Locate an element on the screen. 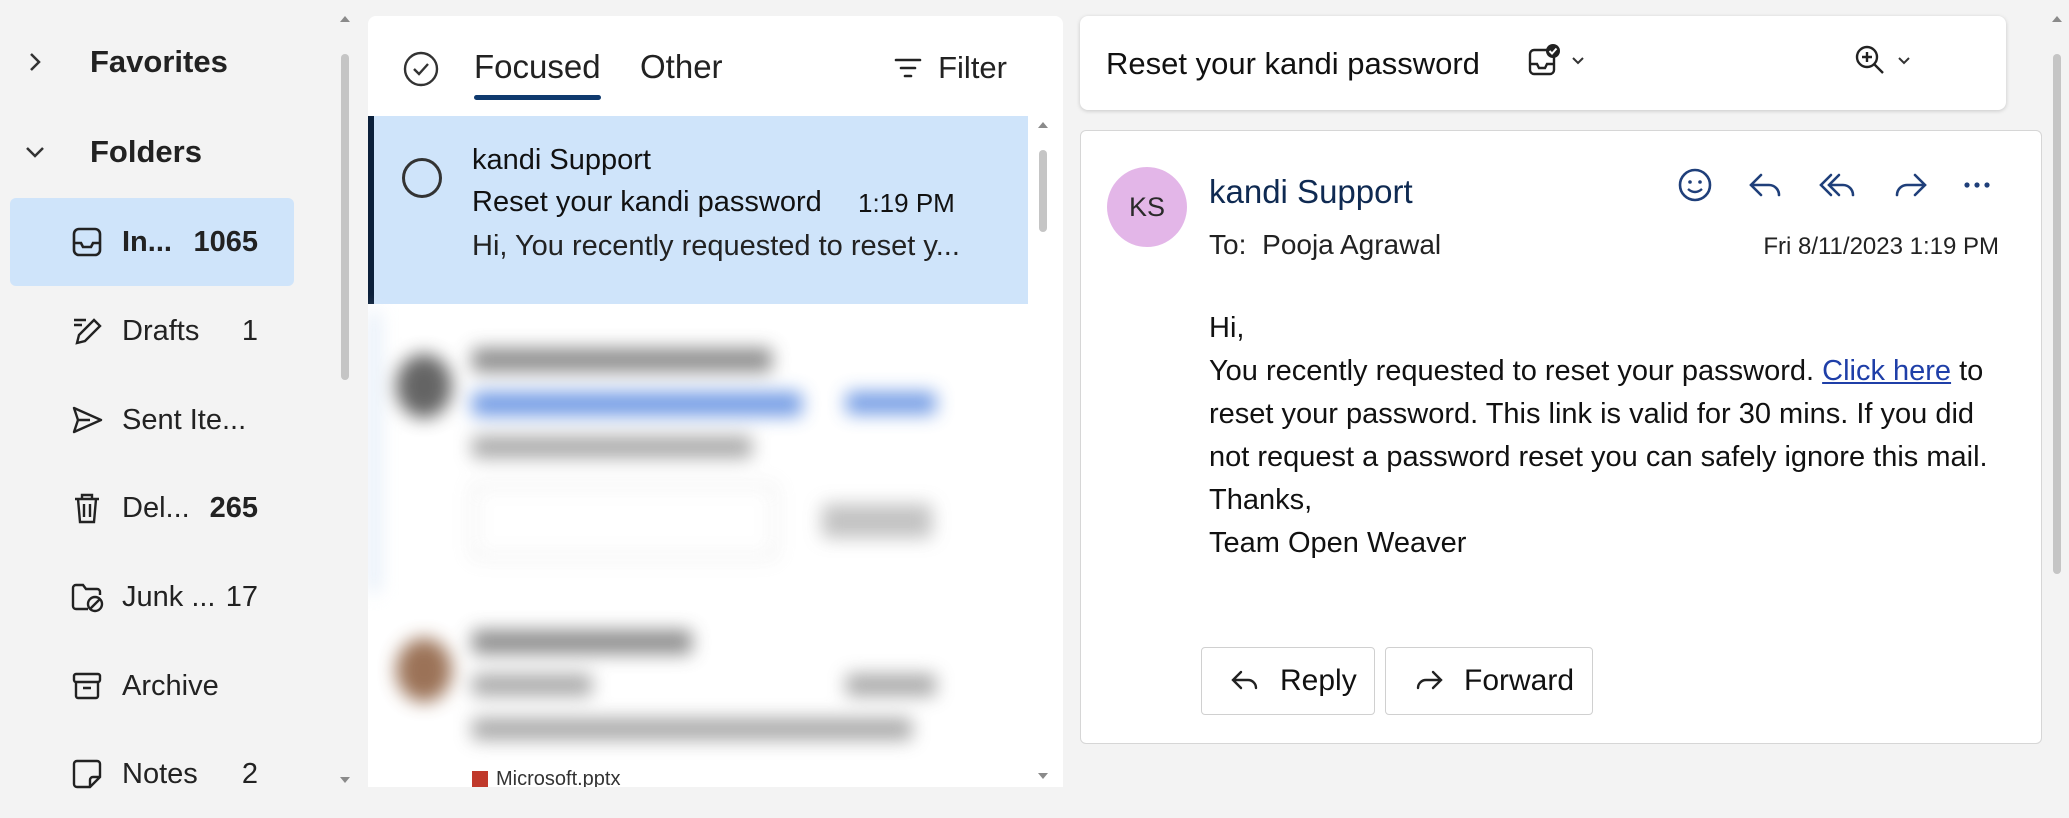 The image size is (2069, 818). message-sender: kandi Support is located at coordinates (561, 160).